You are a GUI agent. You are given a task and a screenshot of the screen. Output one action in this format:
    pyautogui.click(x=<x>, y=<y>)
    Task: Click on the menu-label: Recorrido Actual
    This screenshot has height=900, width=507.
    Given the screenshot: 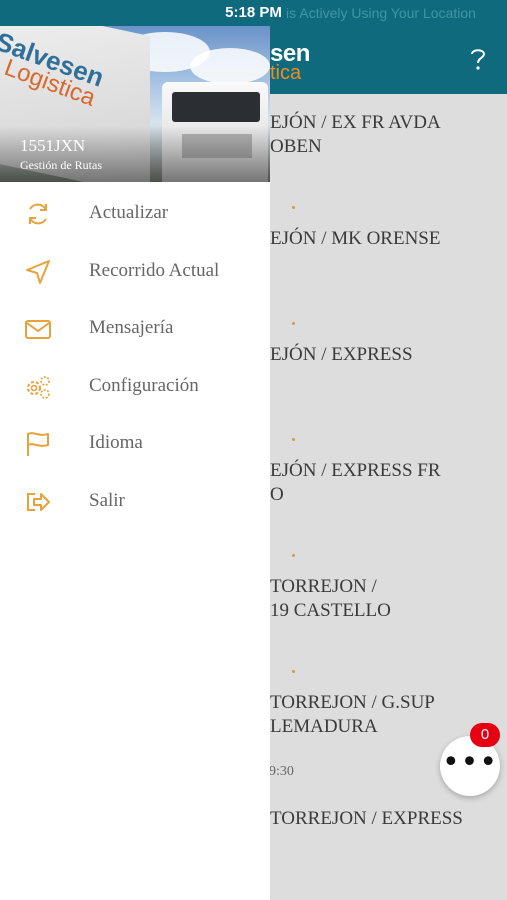 What is the action you would take?
    pyautogui.click(x=154, y=270)
    